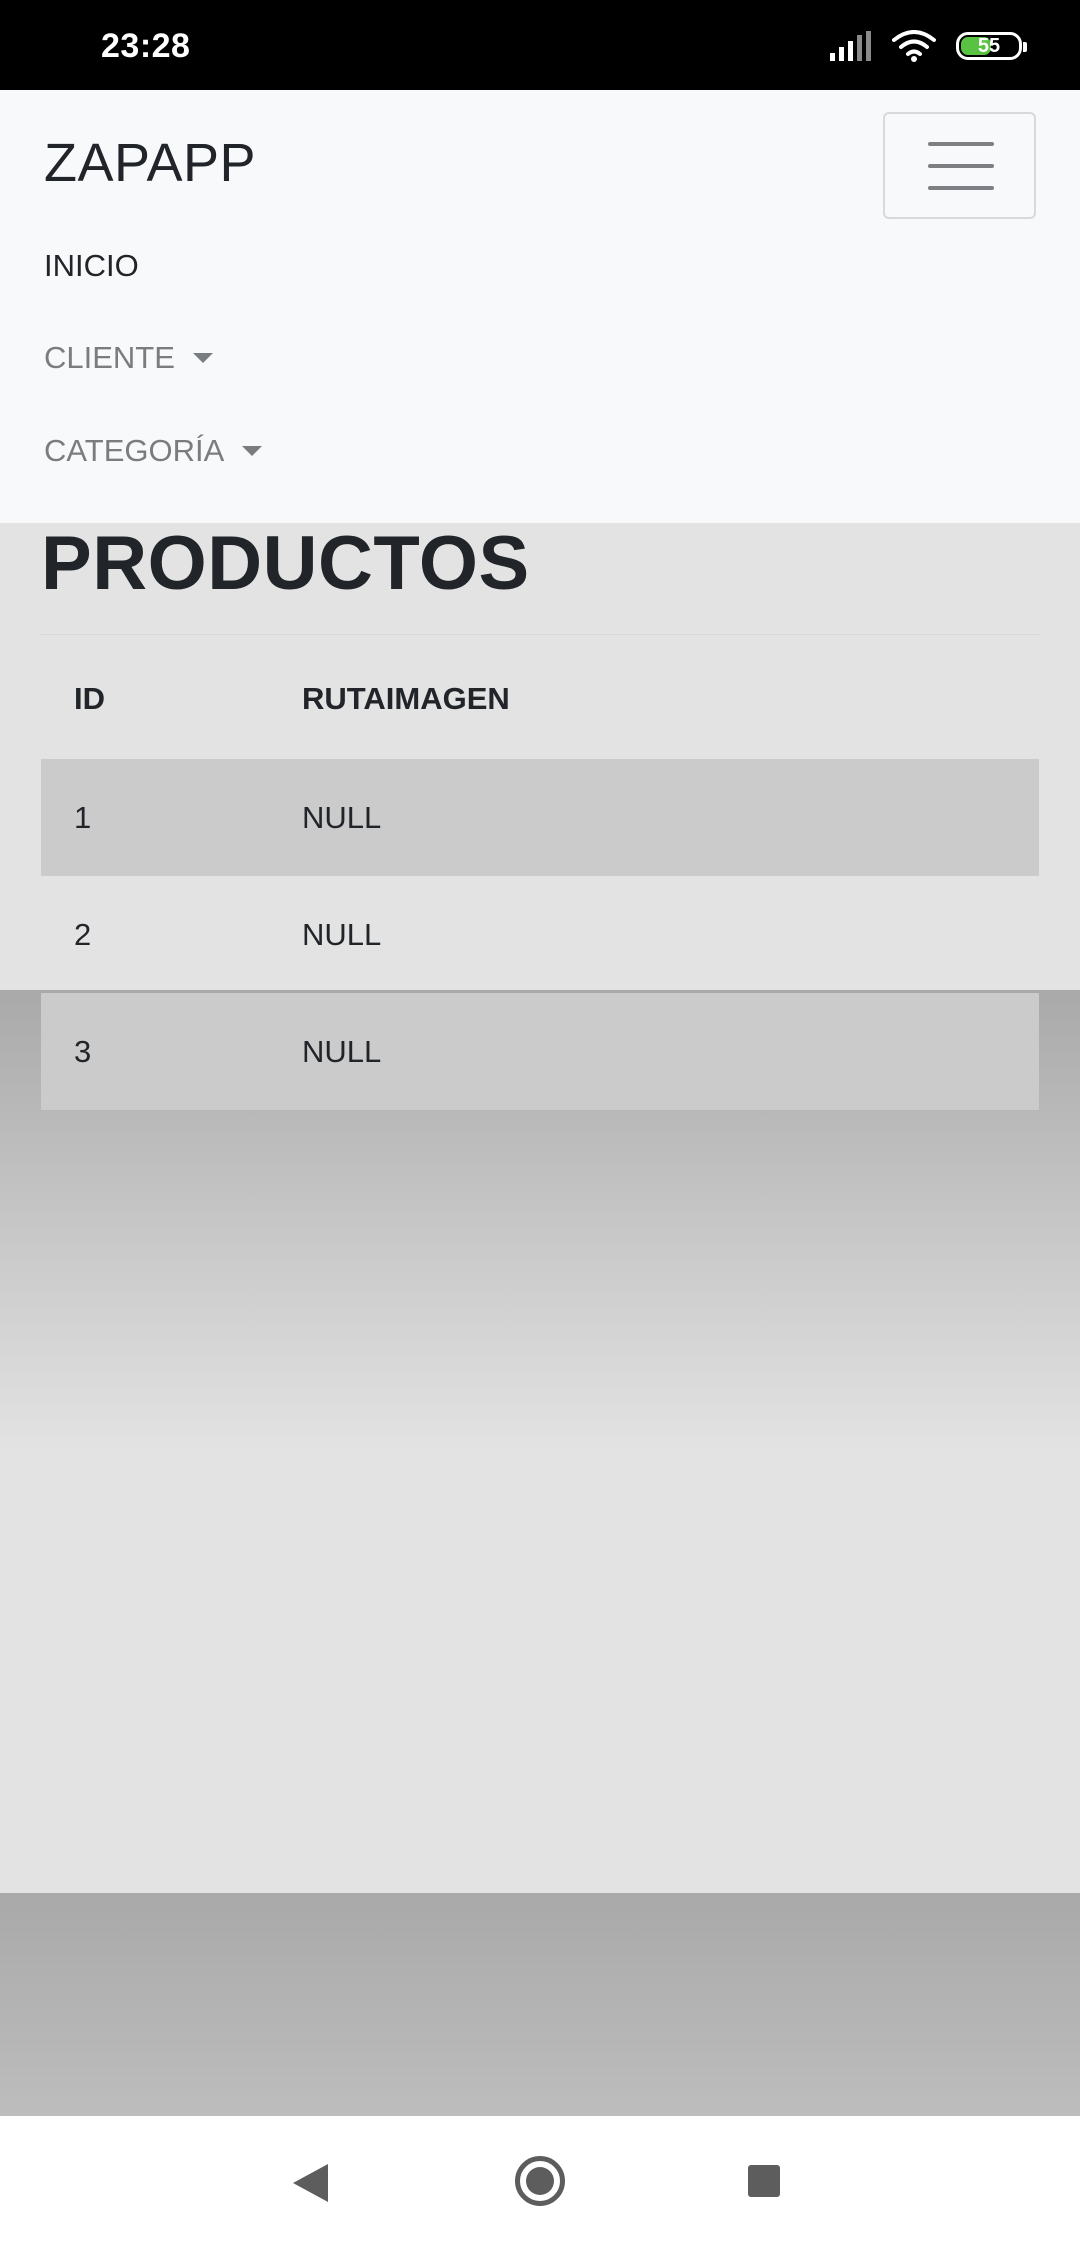  What do you see at coordinates (285, 563) in the screenshot?
I see `page-title: PRODUCTOS` at bounding box center [285, 563].